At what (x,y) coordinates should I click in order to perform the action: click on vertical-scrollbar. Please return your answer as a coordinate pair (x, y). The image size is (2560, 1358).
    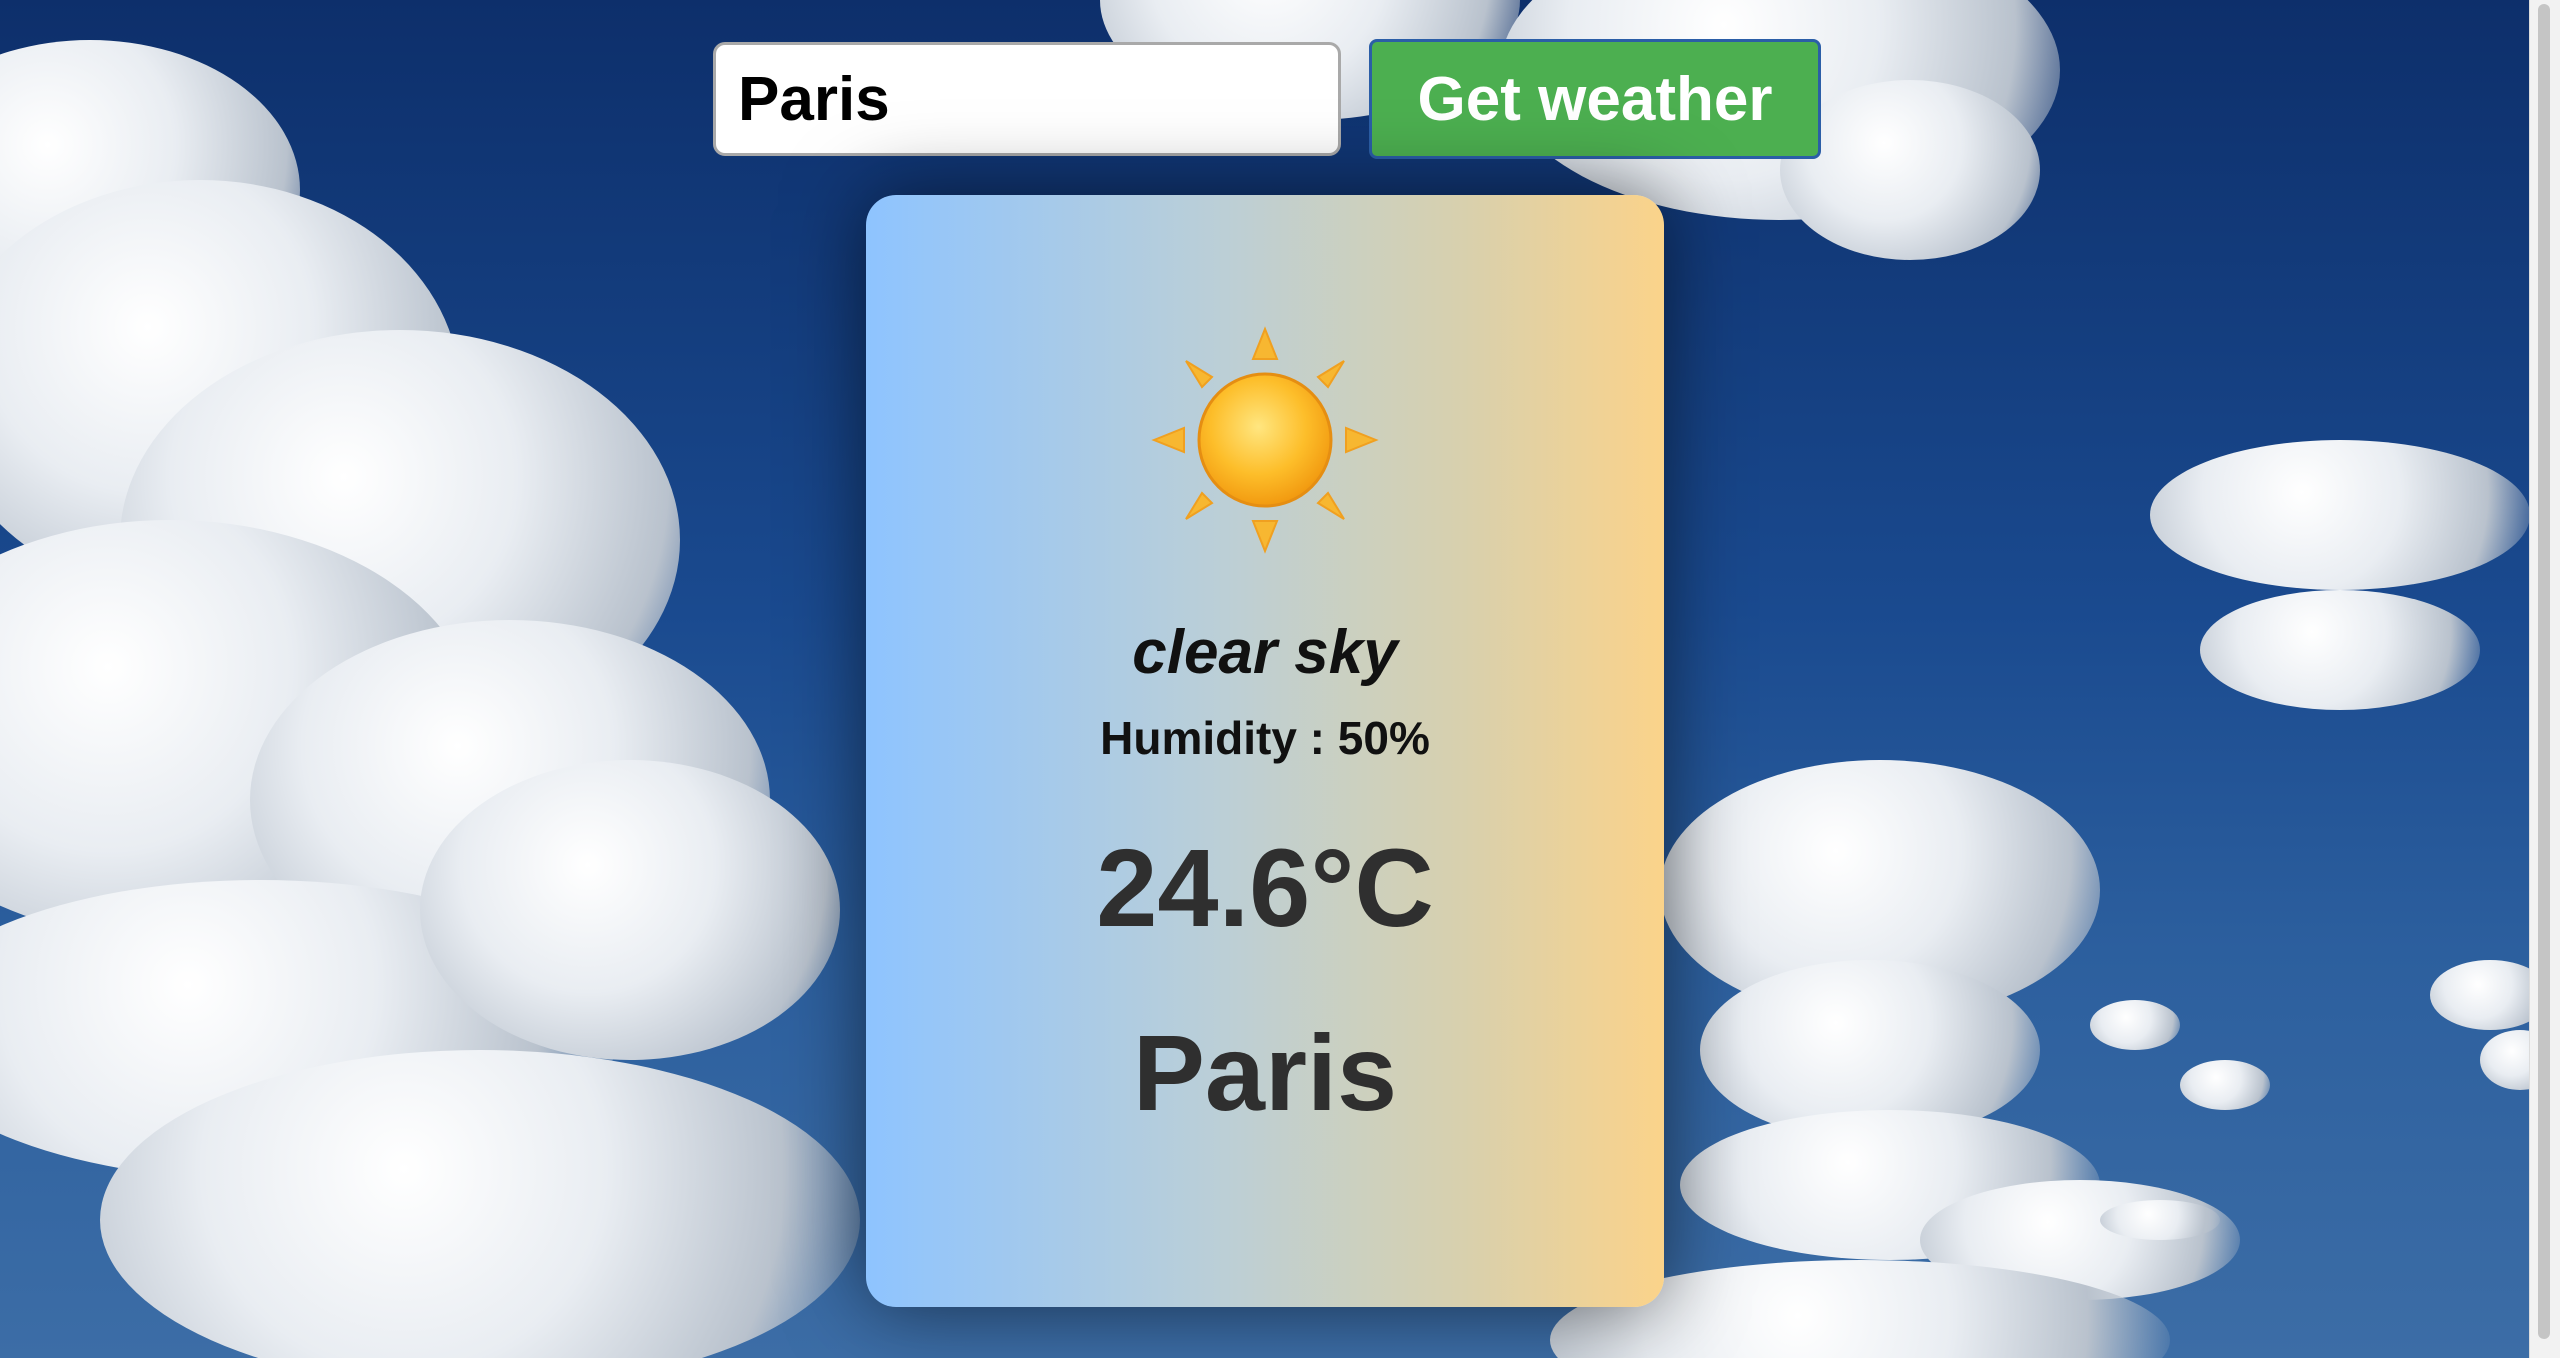
    Looking at the image, I should click on (2544, 679).